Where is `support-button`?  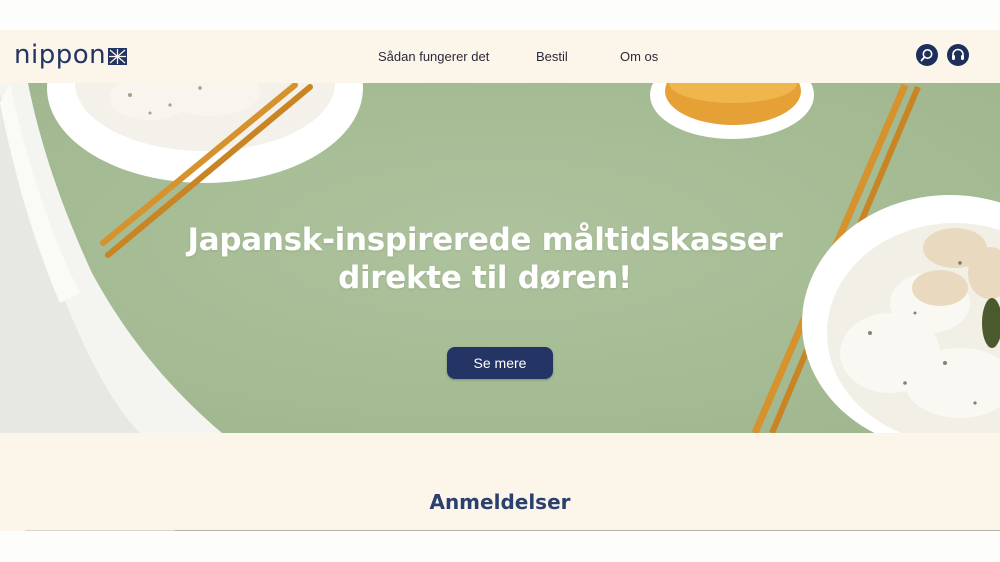 support-button is located at coordinates (958, 55).